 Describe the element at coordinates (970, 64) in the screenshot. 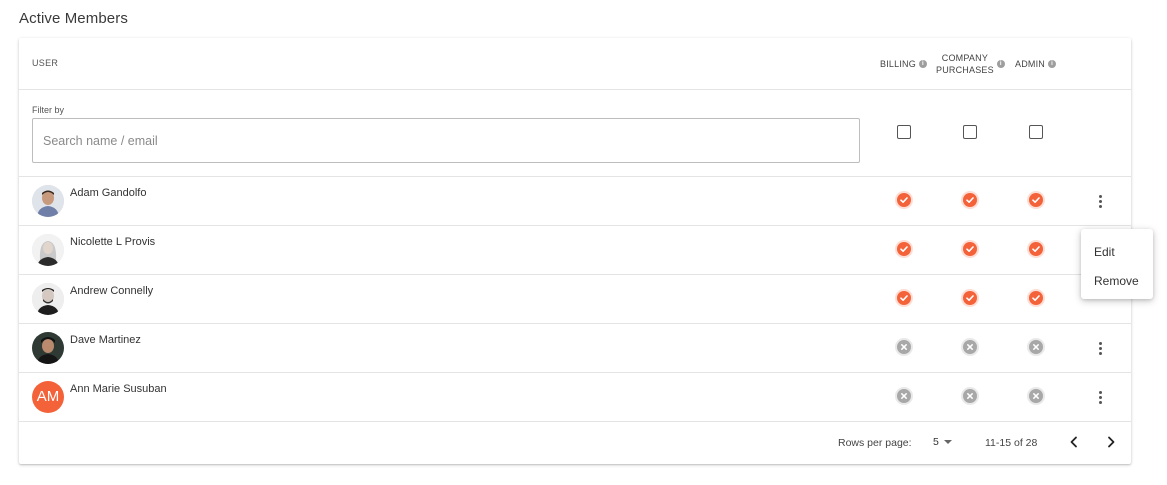

I see `column-company-purchases: COMPANY PURCHASES i` at that location.